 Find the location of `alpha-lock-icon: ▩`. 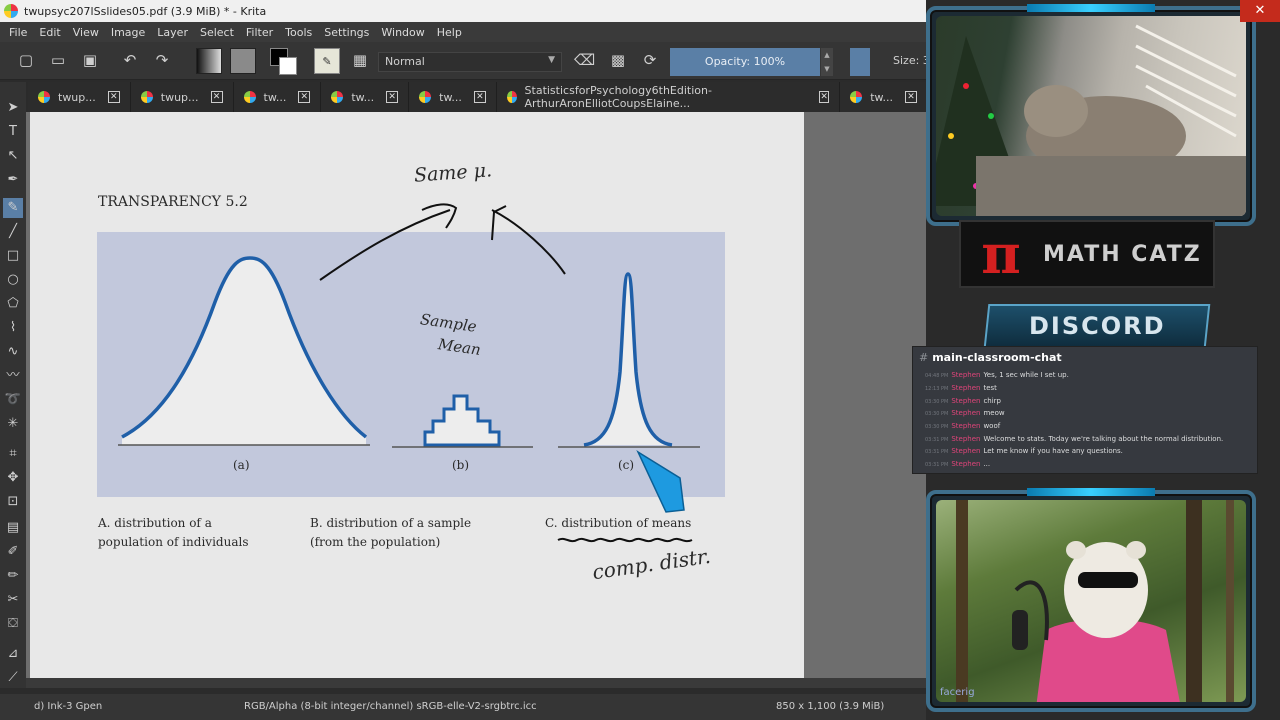

alpha-lock-icon: ▩ is located at coordinates (618, 60).